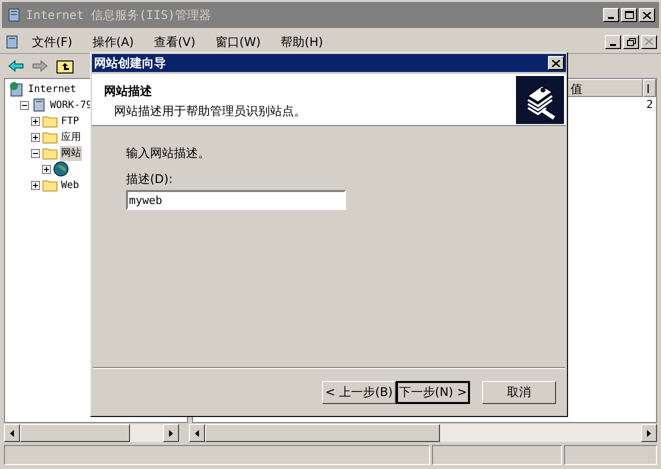 Image resolution: width=661 pixels, height=469 pixels. I want to click on menu-item: 文件(F), so click(52, 41).